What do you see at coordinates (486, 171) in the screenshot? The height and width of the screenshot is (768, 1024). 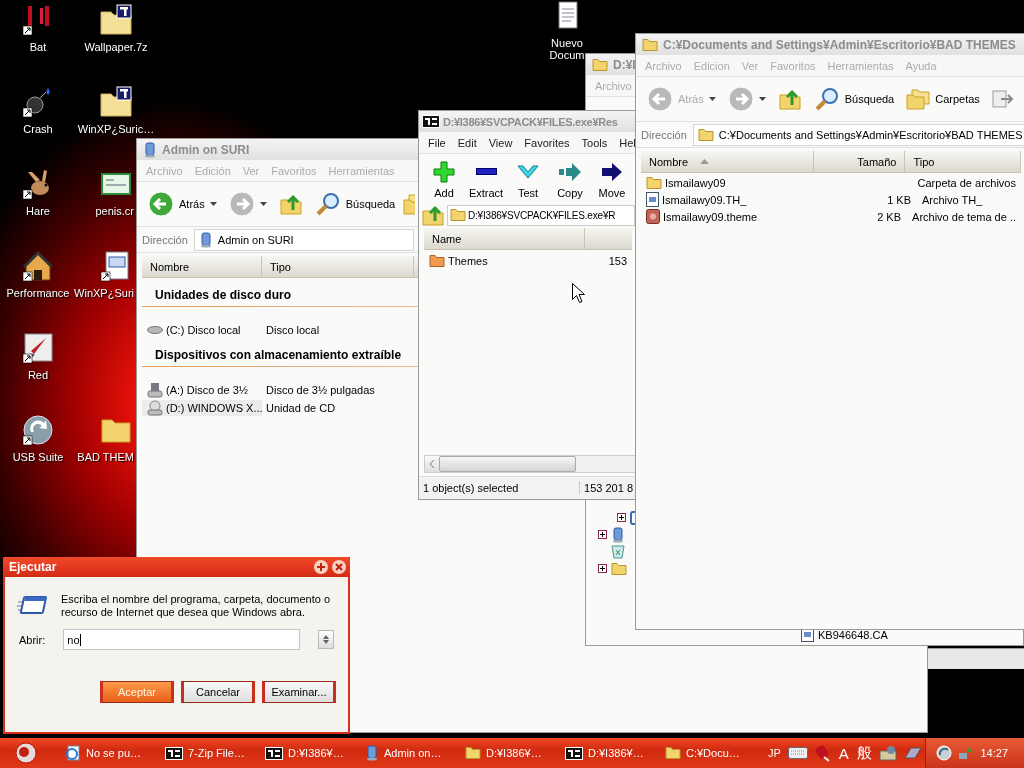 I see `minus-icon` at bounding box center [486, 171].